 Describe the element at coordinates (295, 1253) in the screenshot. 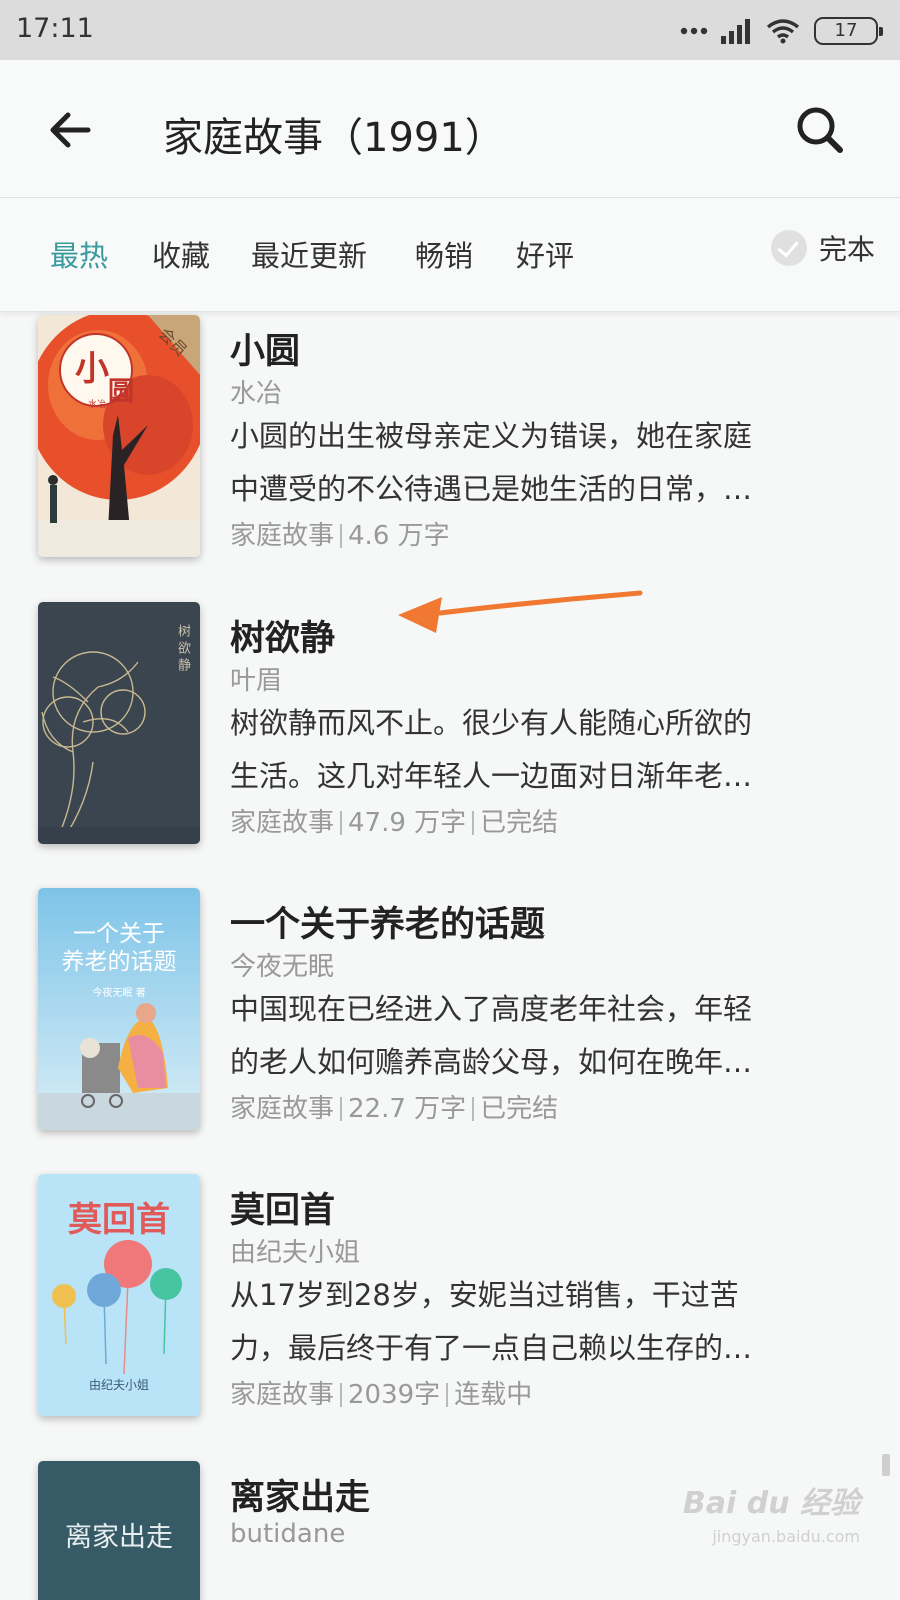

I see `book-author: 由纪夫小姐` at that location.